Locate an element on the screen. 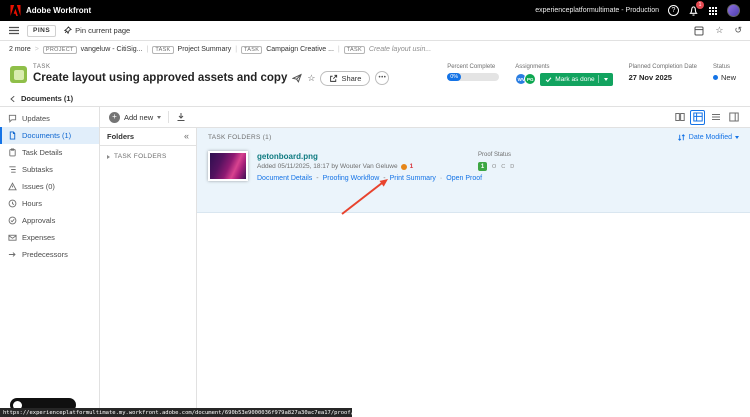  sidebar-item-label: Task Details is located at coordinates (42, 152).